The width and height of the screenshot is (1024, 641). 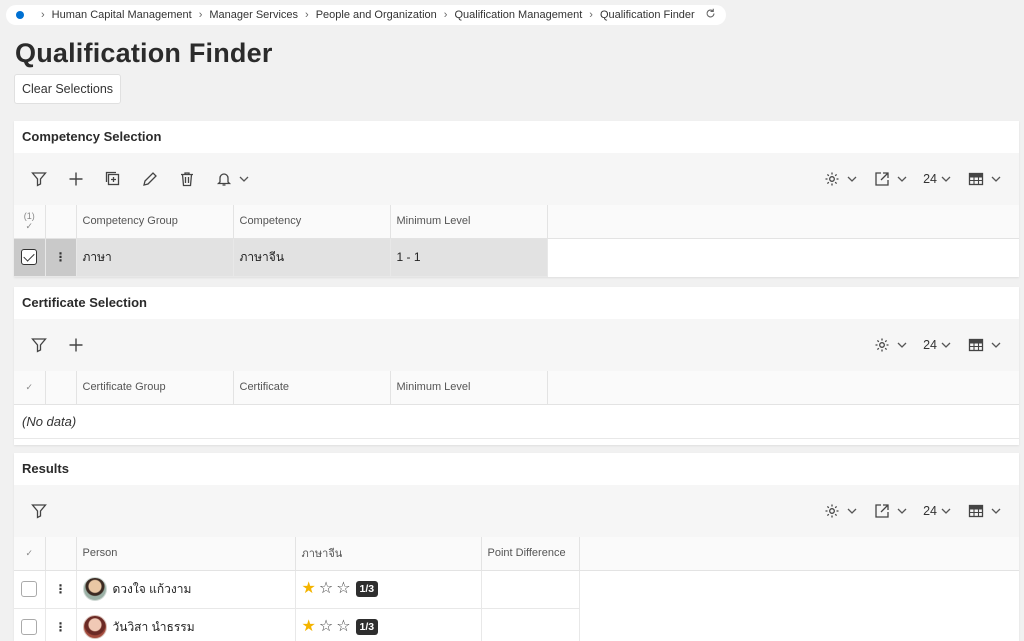 I want to click on star-filled-icon: ★, so click(x=308, y=626).